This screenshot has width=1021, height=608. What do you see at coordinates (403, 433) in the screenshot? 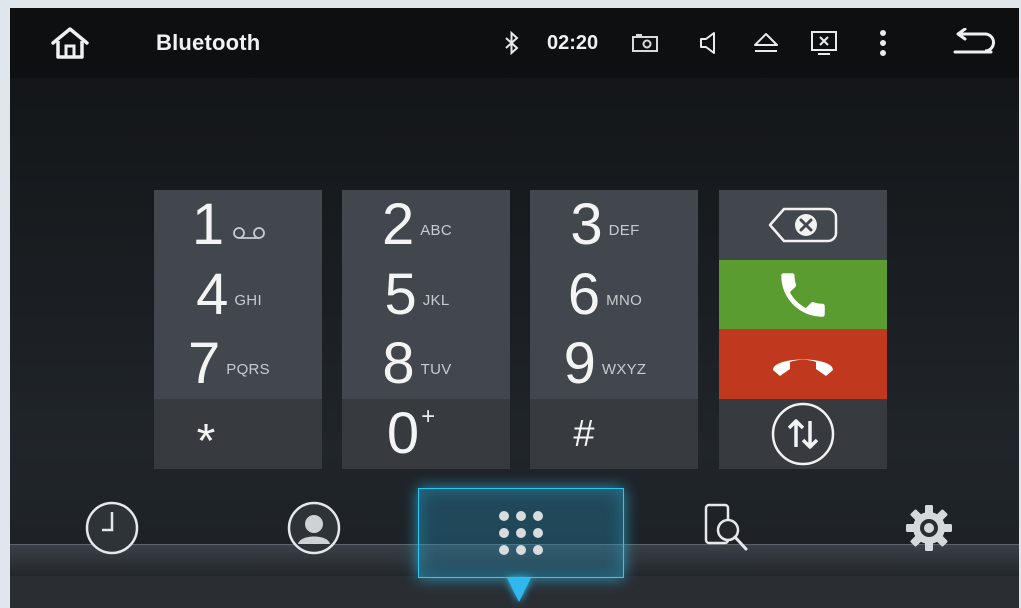
I see `key-digit: 0` at bounding box center [403, 433].